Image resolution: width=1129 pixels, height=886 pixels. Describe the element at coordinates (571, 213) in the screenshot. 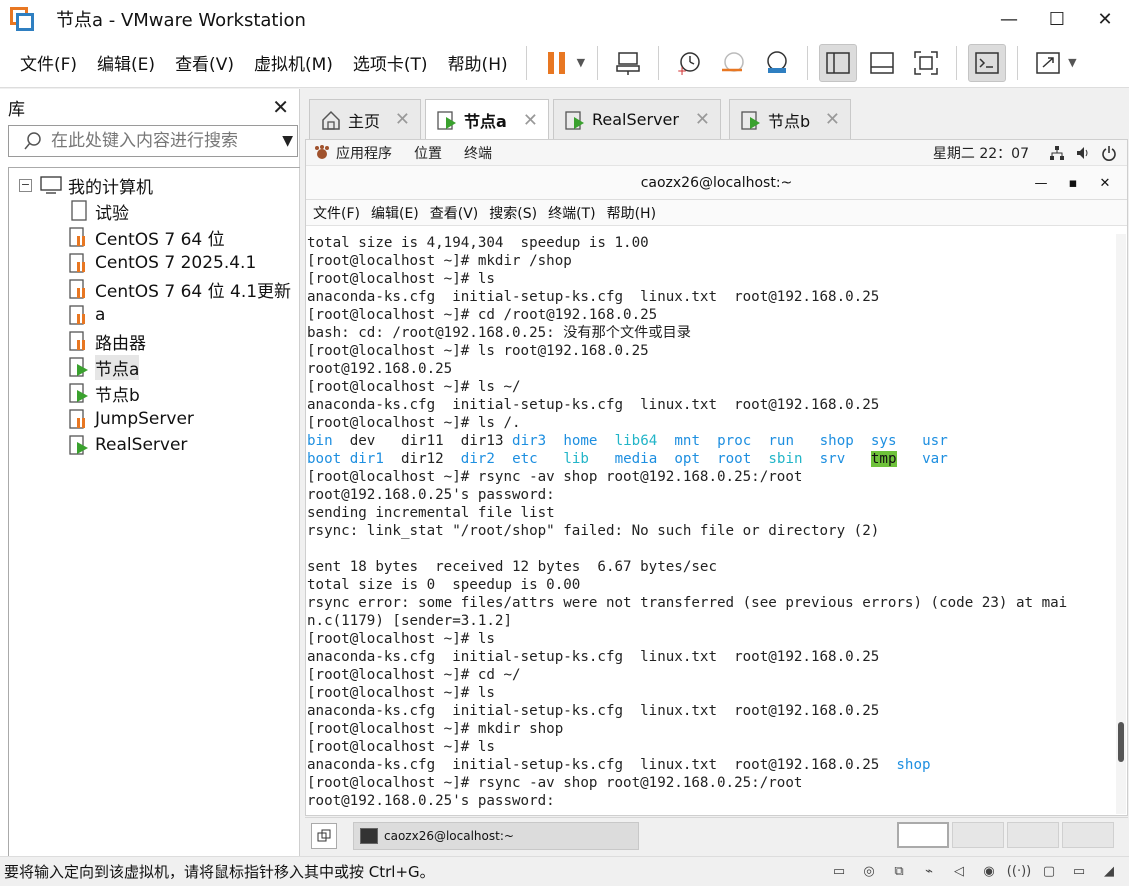

I see `terminal-menu-terminal: 终端(T)` at that location.